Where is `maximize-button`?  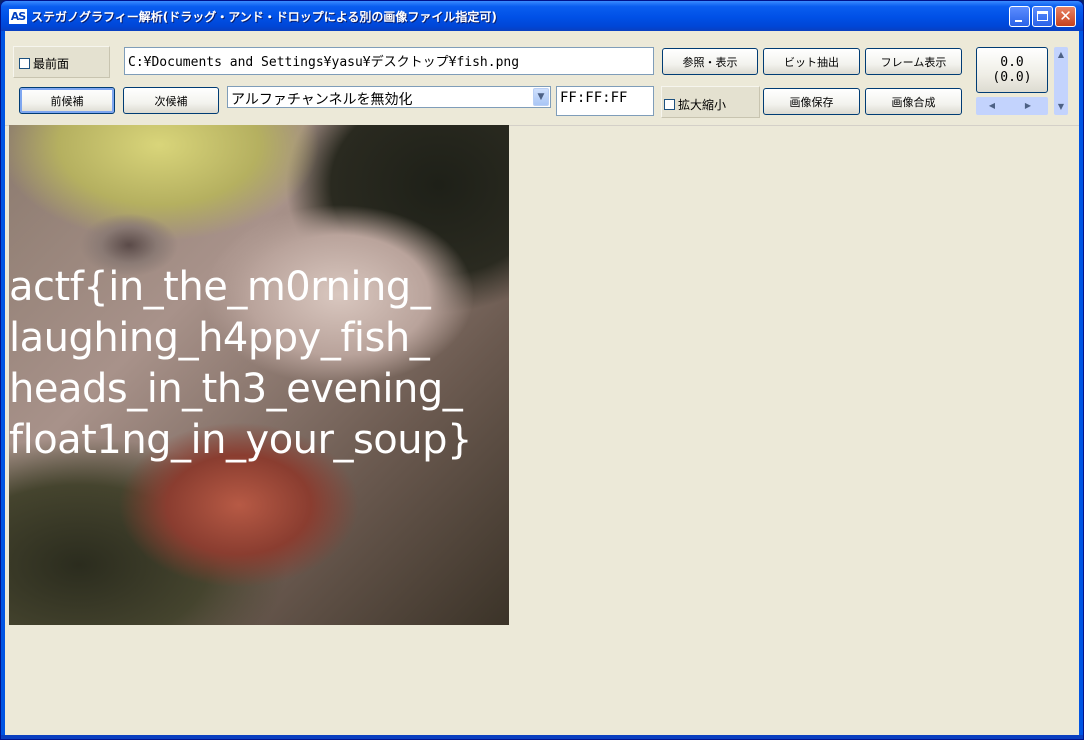
maximize-button is located at coordinates (1042, 16).